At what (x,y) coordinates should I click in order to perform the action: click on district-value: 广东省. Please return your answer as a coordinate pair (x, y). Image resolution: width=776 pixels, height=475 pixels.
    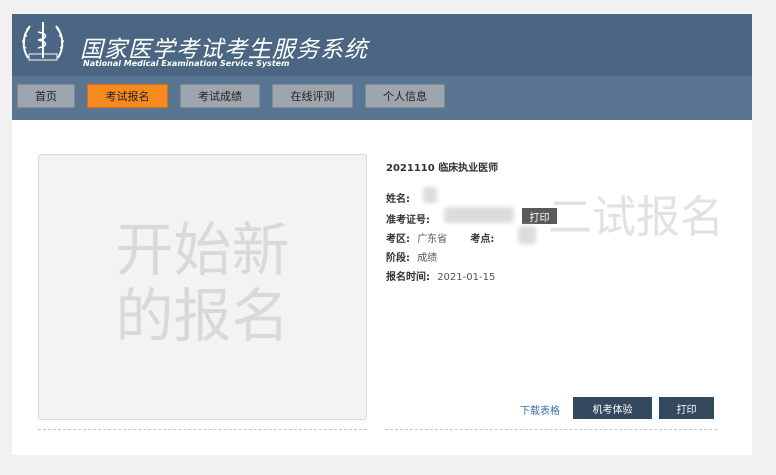
    Looking at the image, I should click on (432, 239).